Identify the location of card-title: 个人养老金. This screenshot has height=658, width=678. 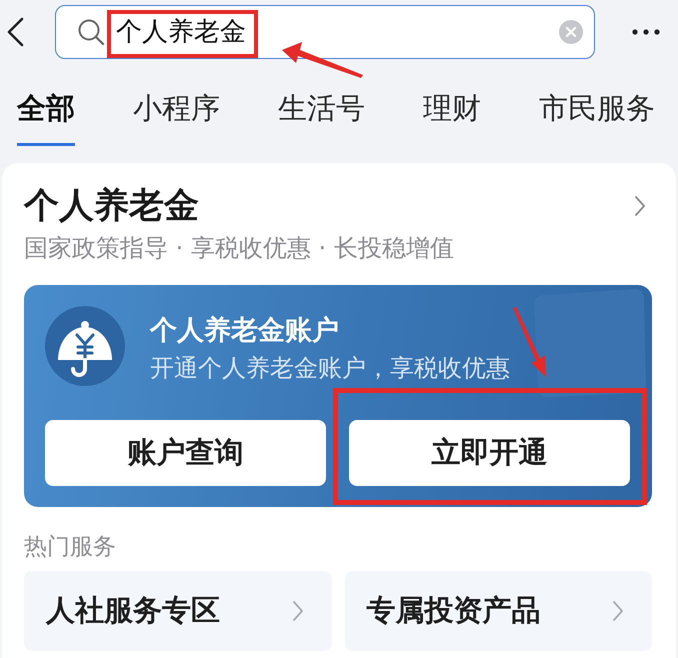
(111, 206).